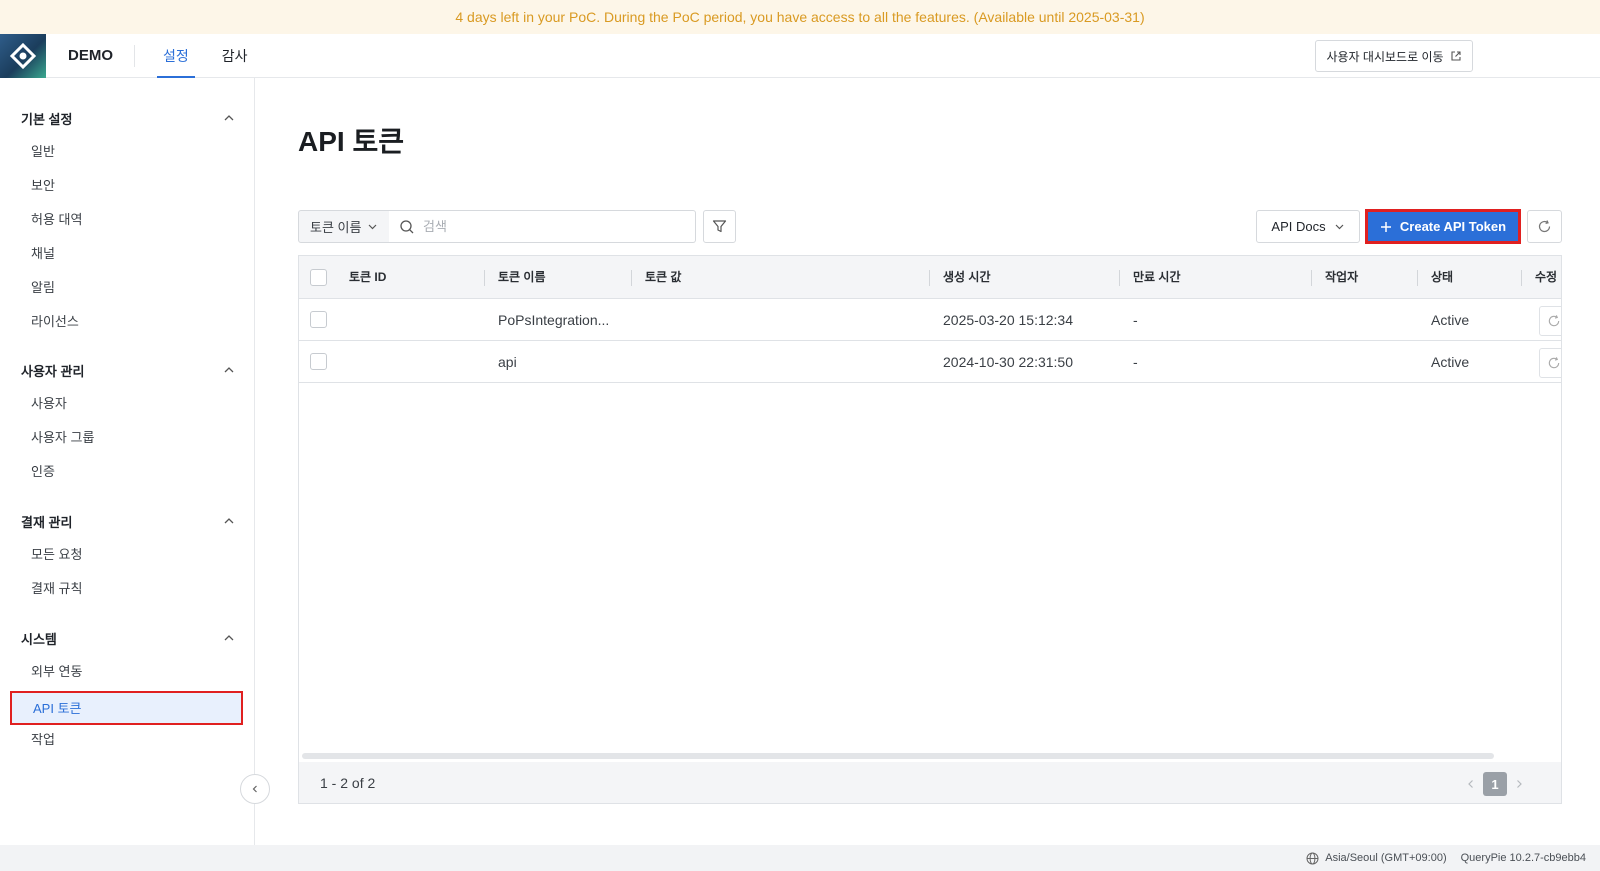  What do you see at coordinates (1453, 226) in the screenshot?
I see `create-api-token-label: Create API Token` at bounding box center [1453, 226].